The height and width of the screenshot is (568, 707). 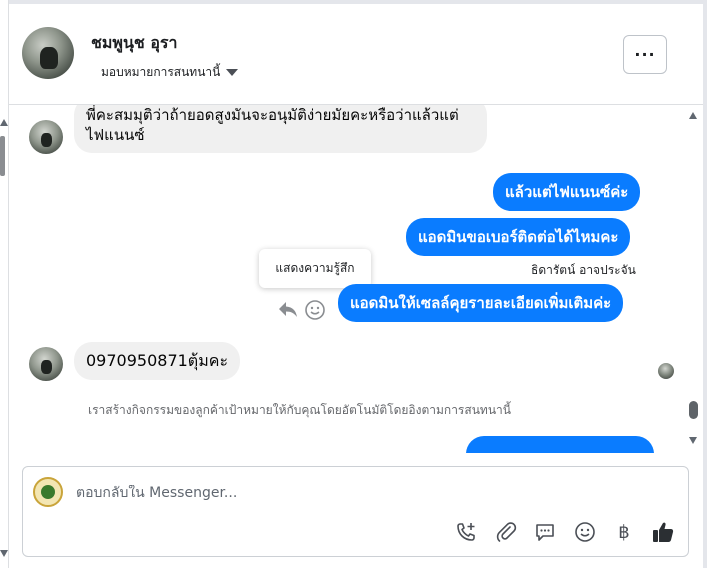 What do you see at coordinates (157, 361) in the screenshot?
I see `incoming-message: 0970950871ตุ้มคะ` at bounding box center [157, 361].